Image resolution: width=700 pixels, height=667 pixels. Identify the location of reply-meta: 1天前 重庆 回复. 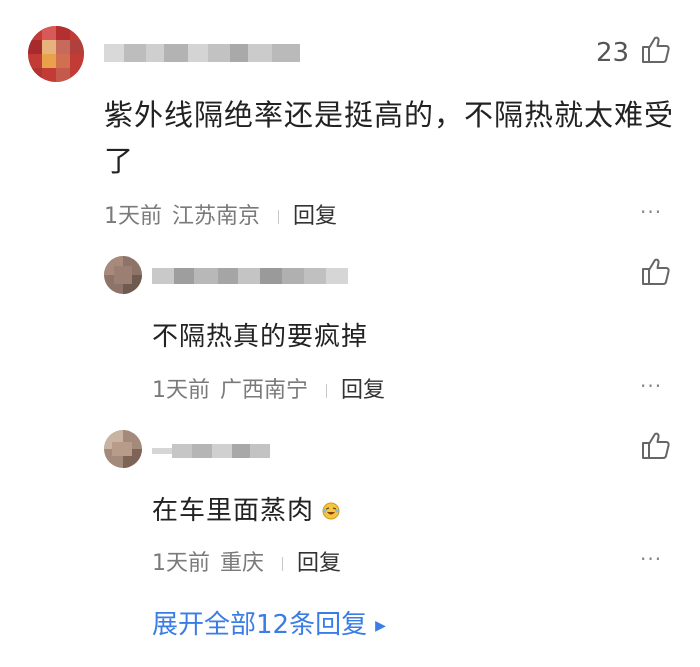
(246, 561).